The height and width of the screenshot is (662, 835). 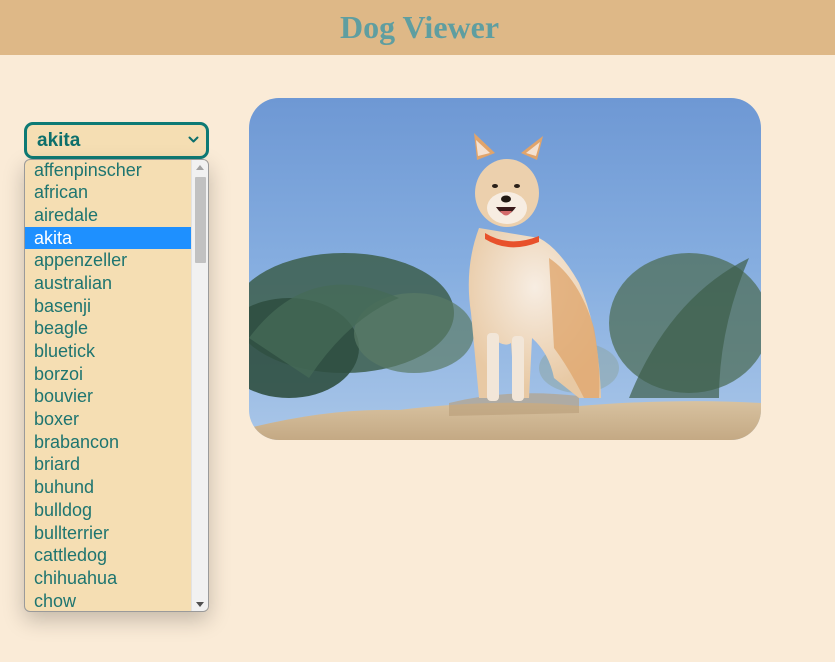 I want to click on option-cattledog: cattledog, so click(x=108, y=555).